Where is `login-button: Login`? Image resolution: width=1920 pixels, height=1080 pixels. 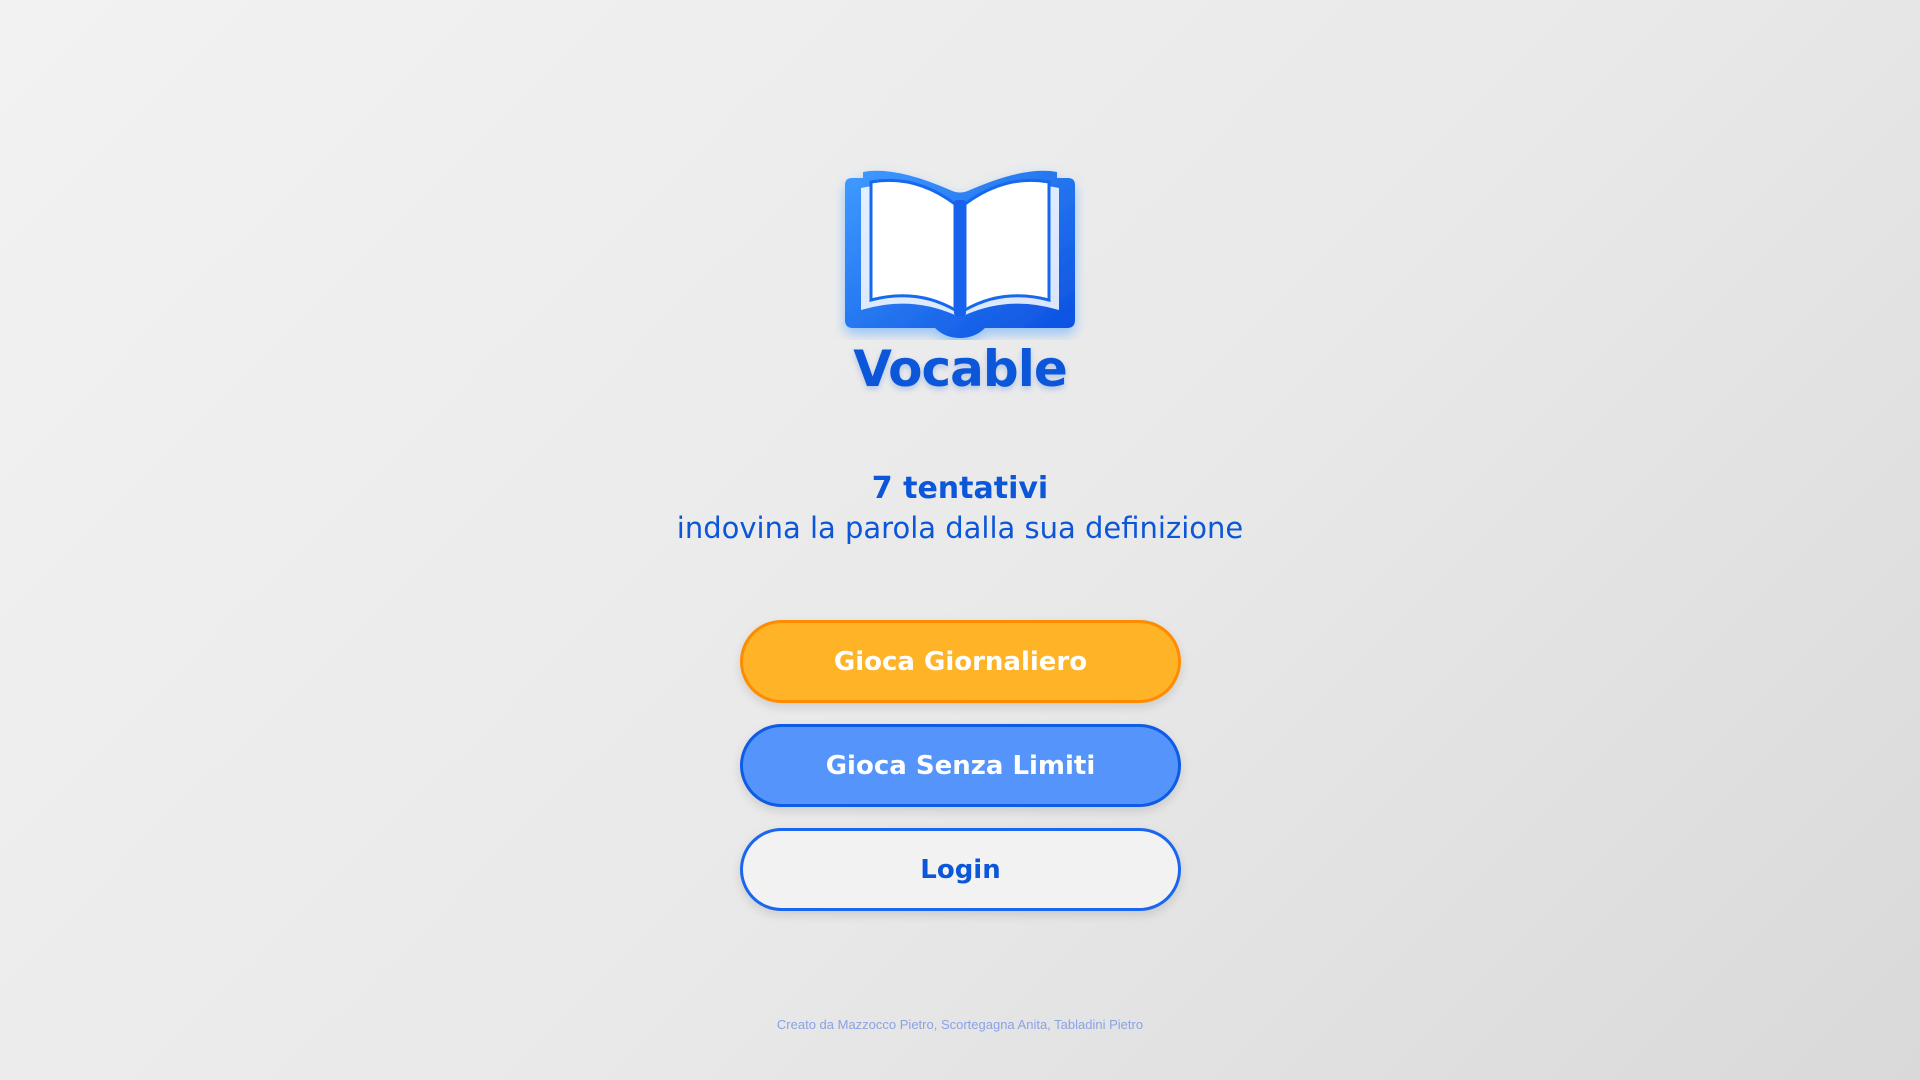 login-button: Login is located at coordinates (960, 869).